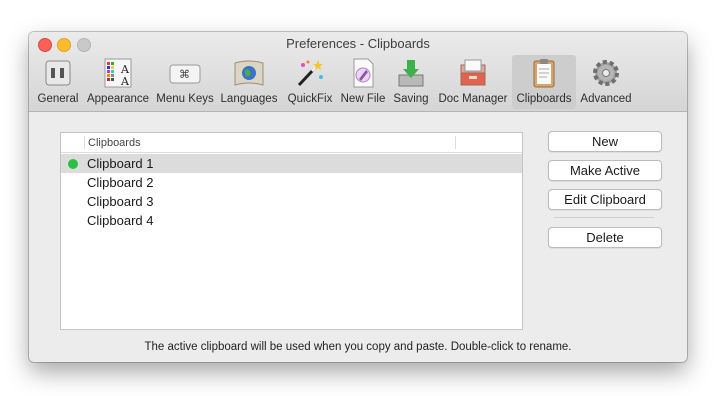 This screenshot has height=396, width=716. I want to click on new-button: New, so click(605, 141).